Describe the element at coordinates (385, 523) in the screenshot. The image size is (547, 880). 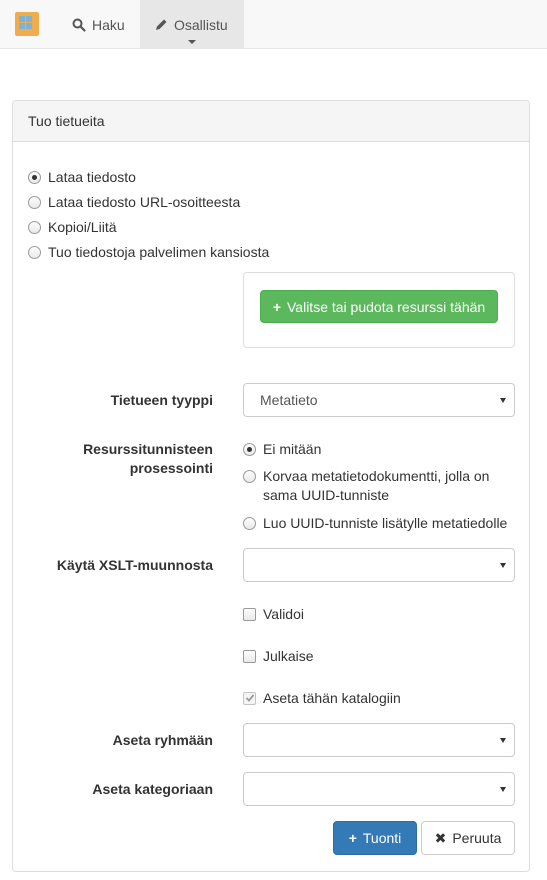
I see `radio-label: Luo UUID-tunniste lisätylle metatiedolle` at that location.